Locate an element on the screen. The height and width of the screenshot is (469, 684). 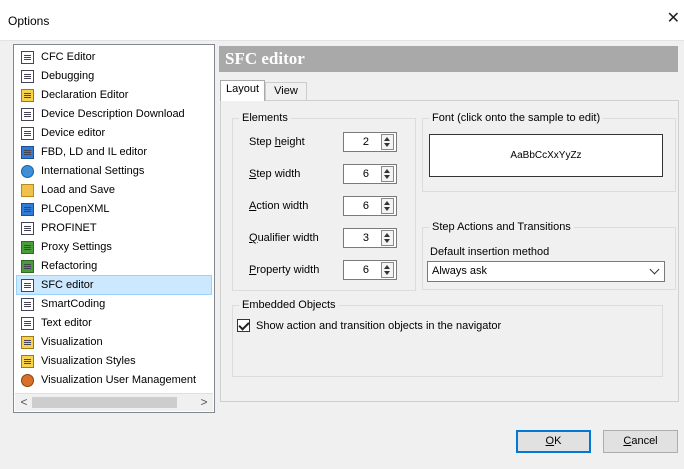
scroll-thumb is located at coordinates (104, 402).